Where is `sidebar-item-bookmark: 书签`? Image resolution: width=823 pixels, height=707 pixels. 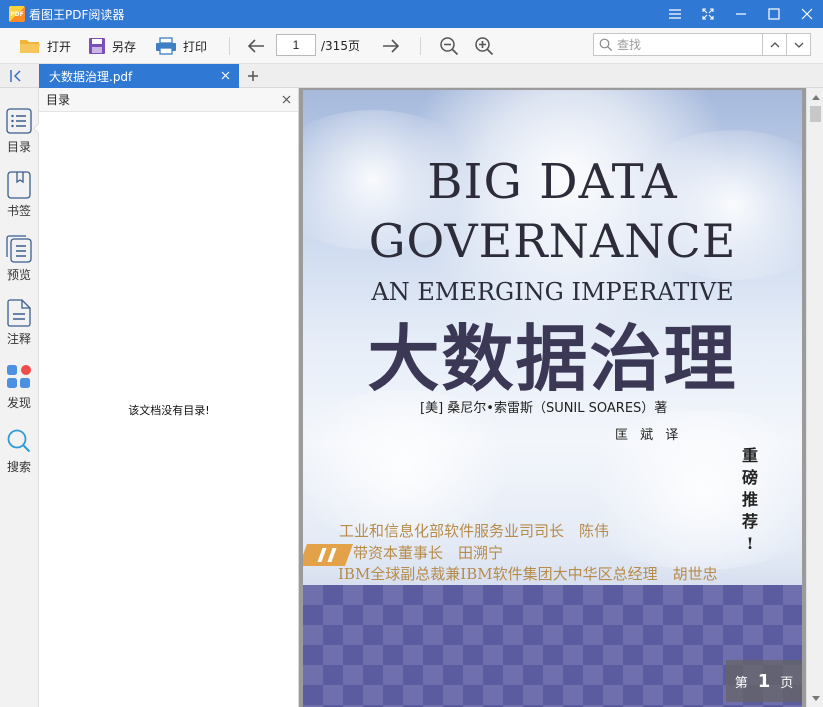
sidebar-item-bookmark: 书签 is located at coordinates (19, 196).